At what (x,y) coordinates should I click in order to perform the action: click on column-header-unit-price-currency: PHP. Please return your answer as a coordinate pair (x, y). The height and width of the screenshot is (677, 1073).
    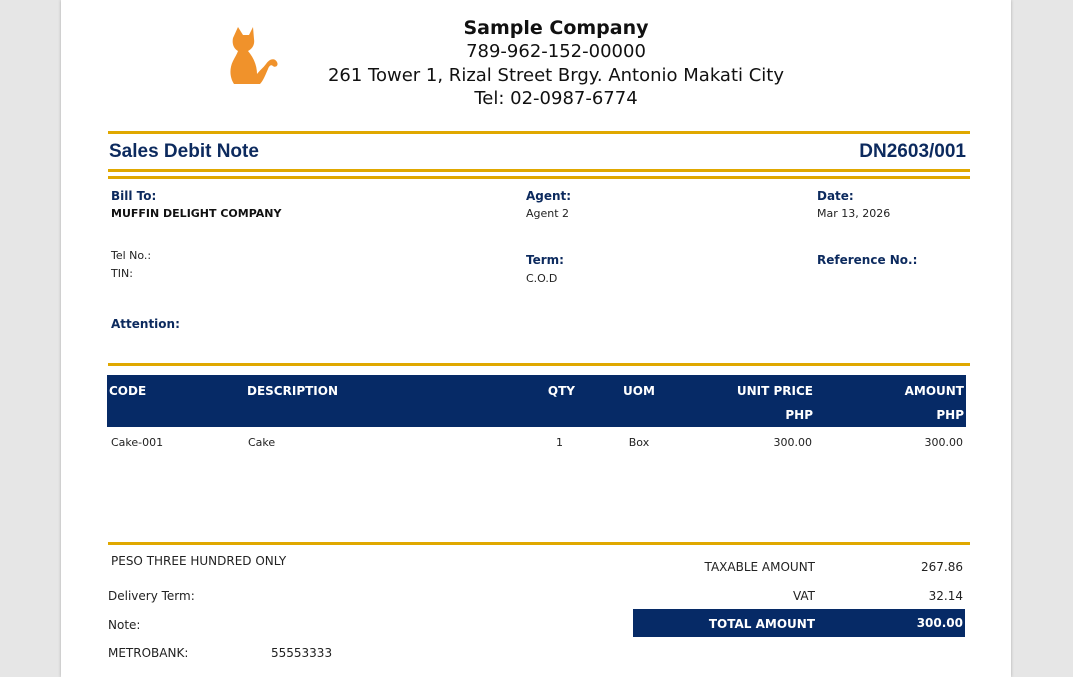
    Looking at the image, I should click on (799, 415).